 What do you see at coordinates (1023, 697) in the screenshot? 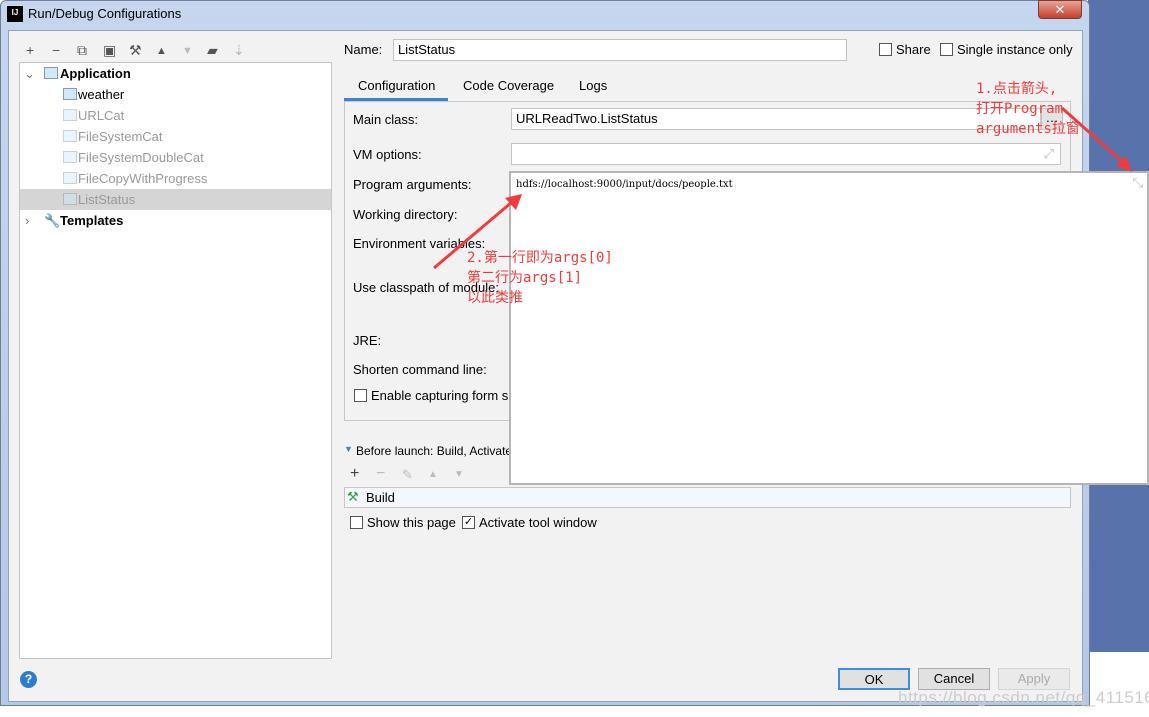
I see `watermark: https://blog.csdn.net/qq_41151659` at bounding box center [1023, 697].